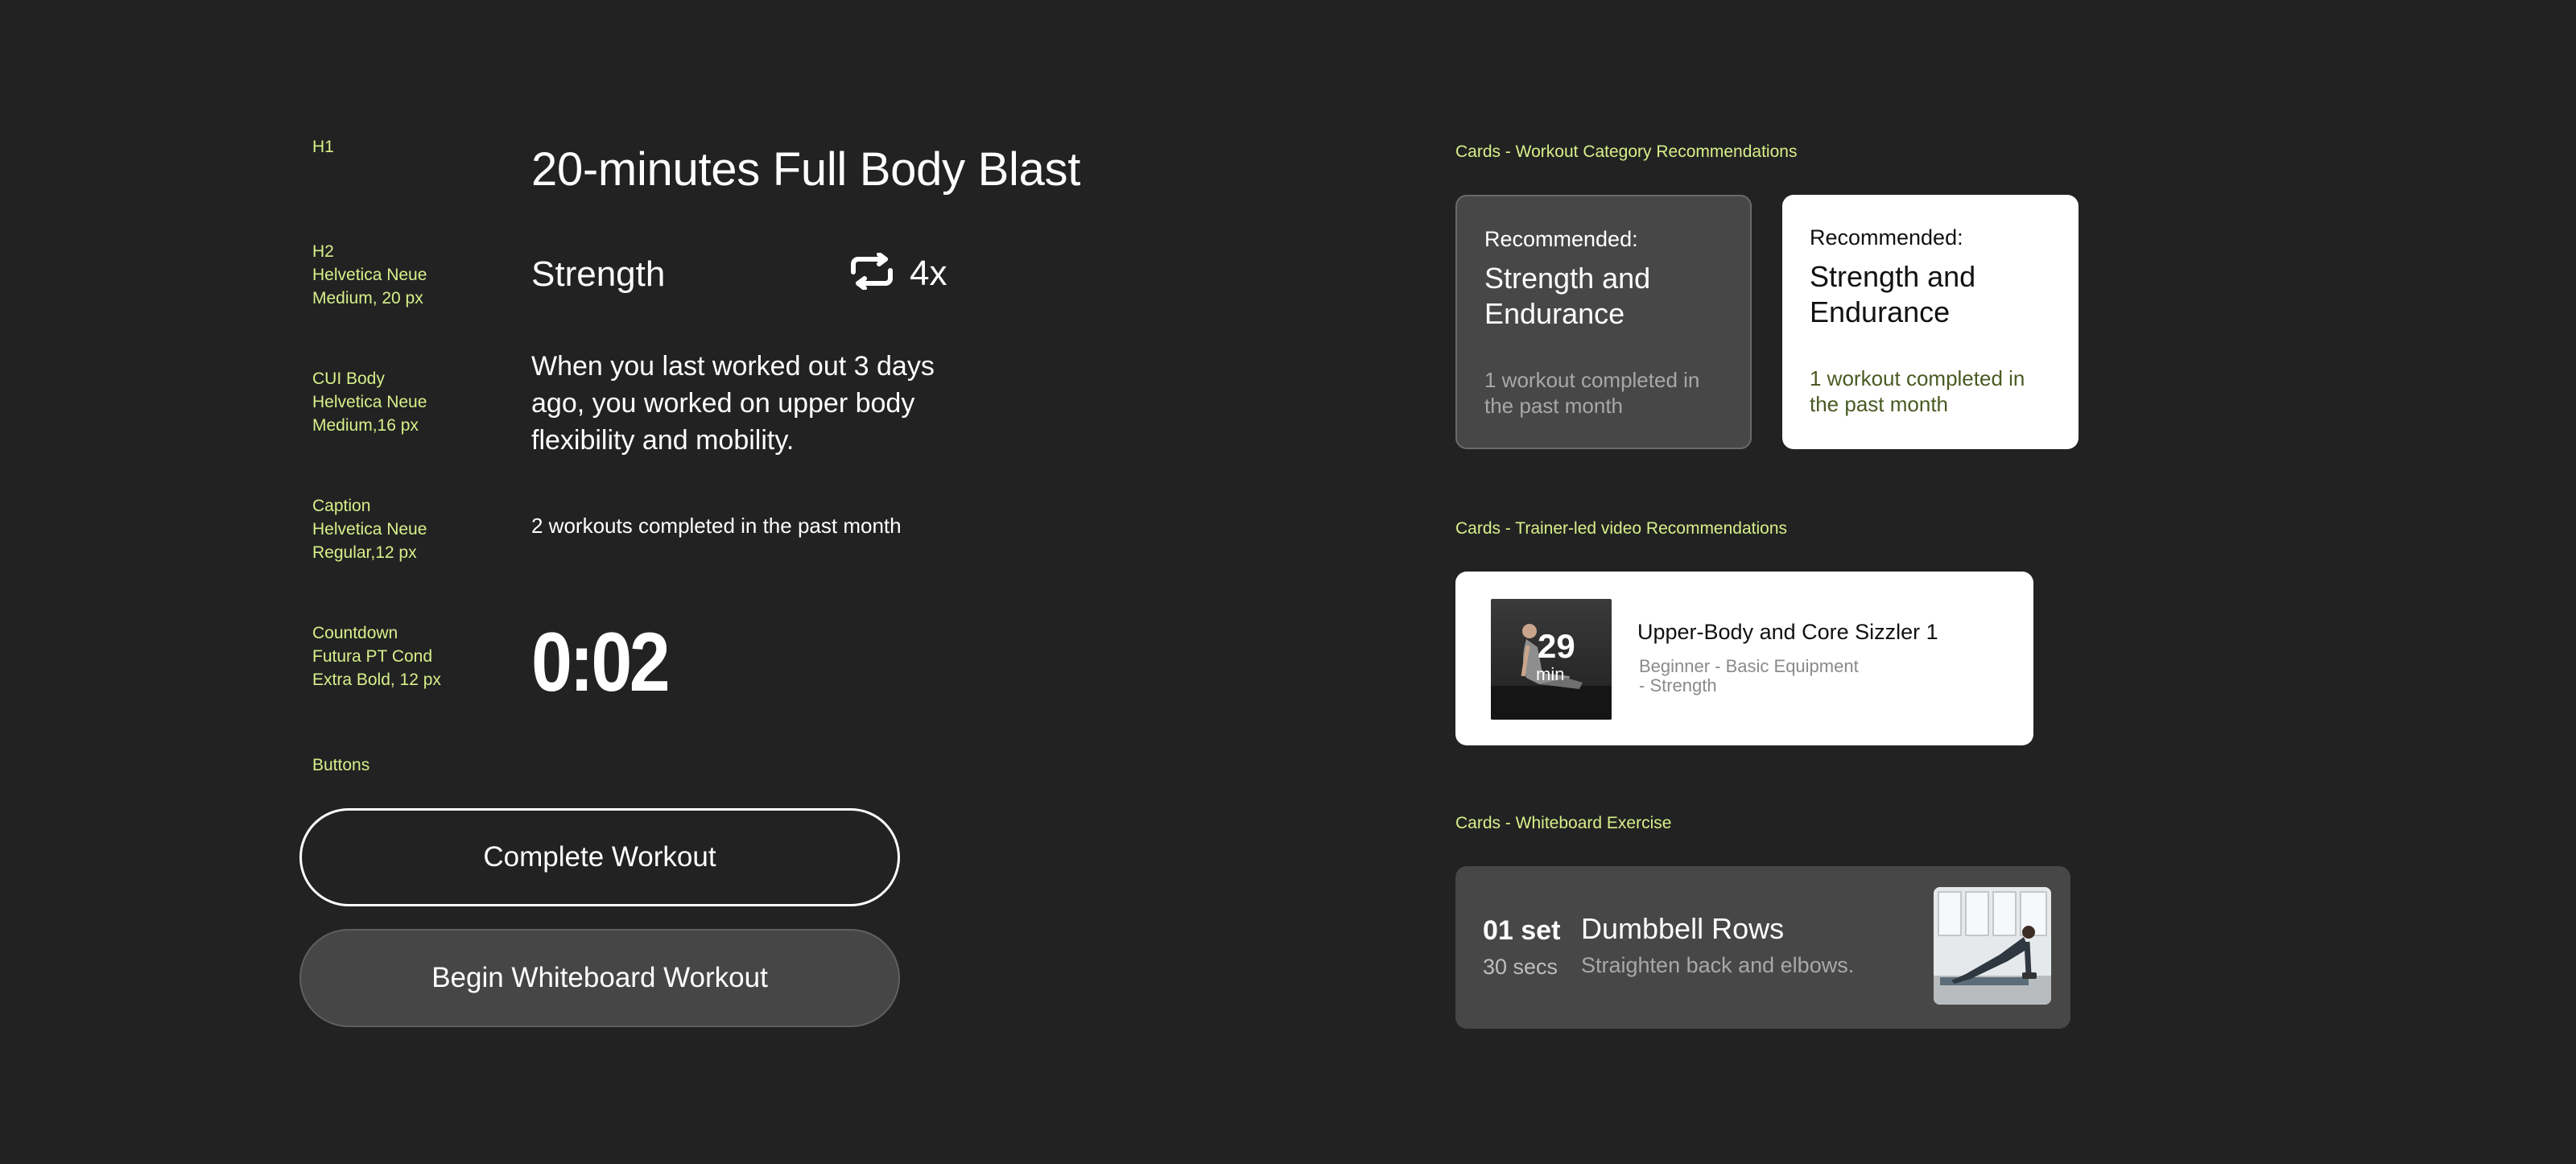 This screenshot has height=1164, width=2576. Describe the element at coordinates (1626, 152) in the screenshot. I see `section-label-category: Cards - Workout Category Recommendations` at that location.